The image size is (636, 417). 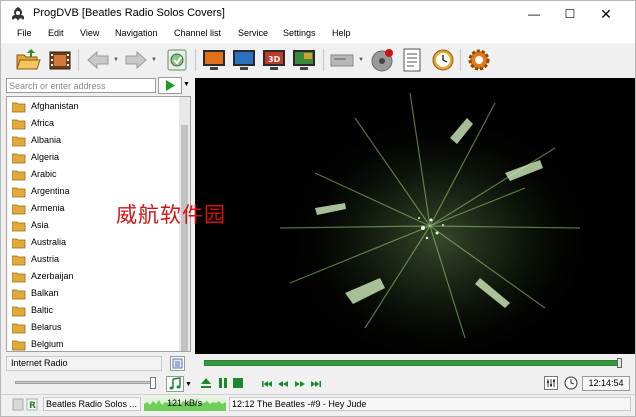 I want to click on menu-help: Help, so click(x=341, y=33).